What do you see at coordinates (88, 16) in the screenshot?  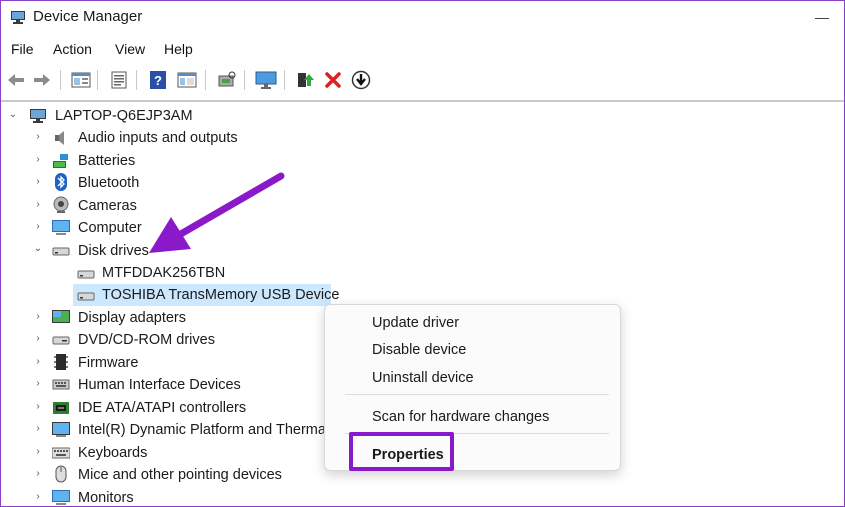 I see `window-title: Device Manager` at bounding box center [88, 16].